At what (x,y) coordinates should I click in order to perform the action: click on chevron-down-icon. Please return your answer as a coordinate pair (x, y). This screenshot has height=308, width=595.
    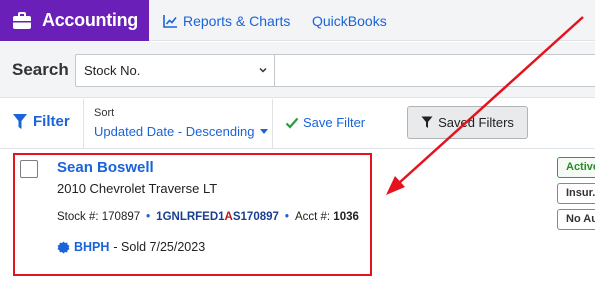
    Looking at the image, I should click on (263, 70).